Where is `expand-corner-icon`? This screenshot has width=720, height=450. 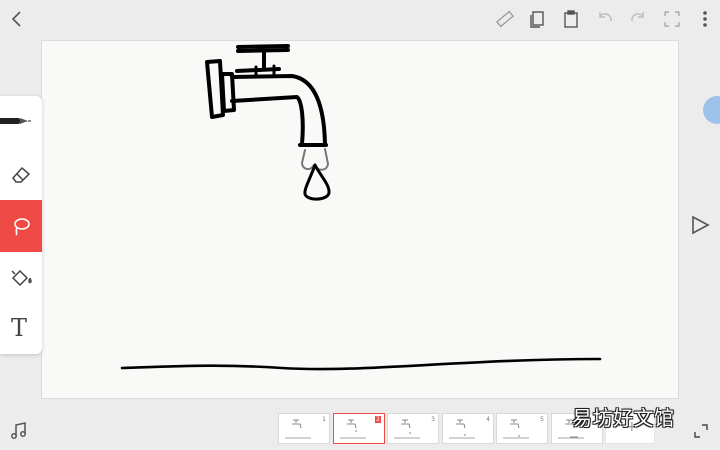
expand-corner-icon is located at coordinates (701, 431).